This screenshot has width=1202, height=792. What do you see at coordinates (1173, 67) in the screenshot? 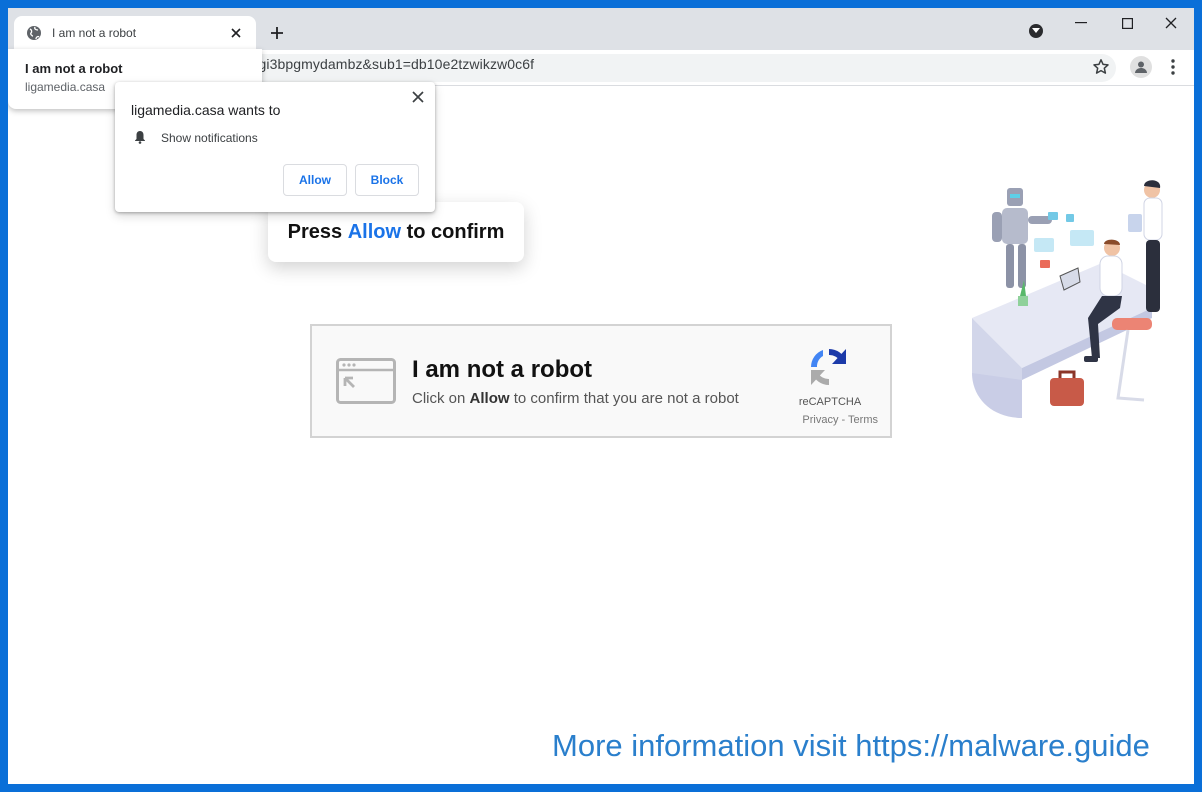
I see `menu-kebab-icon` at bounding box center [1173, 67].